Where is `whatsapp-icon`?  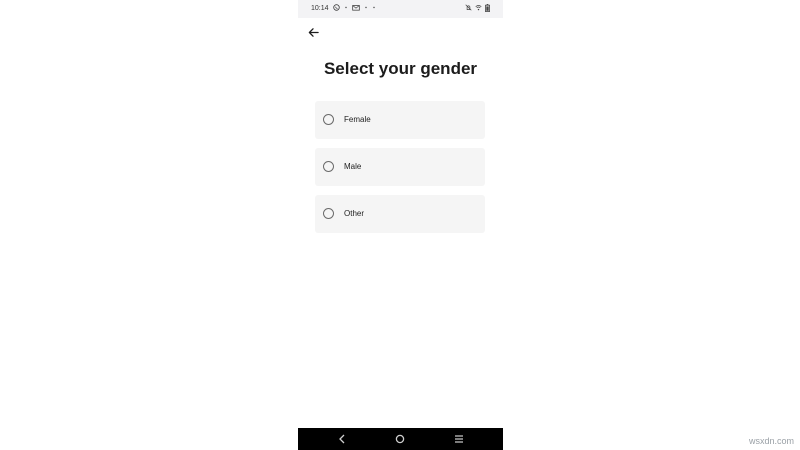
whatsapp-icon is located at coordinates (336, 9).